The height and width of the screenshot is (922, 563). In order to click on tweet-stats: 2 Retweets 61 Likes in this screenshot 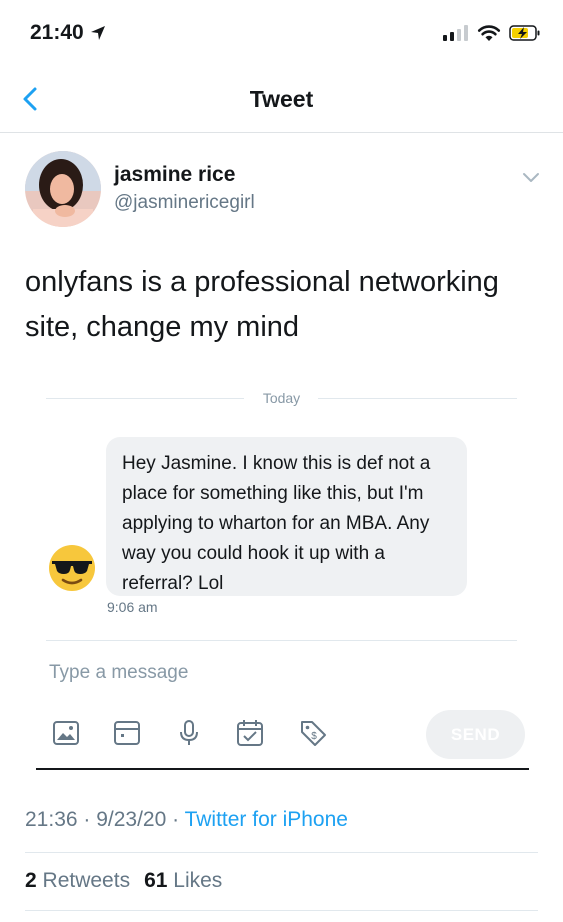, I will do `click(123, 881)`.